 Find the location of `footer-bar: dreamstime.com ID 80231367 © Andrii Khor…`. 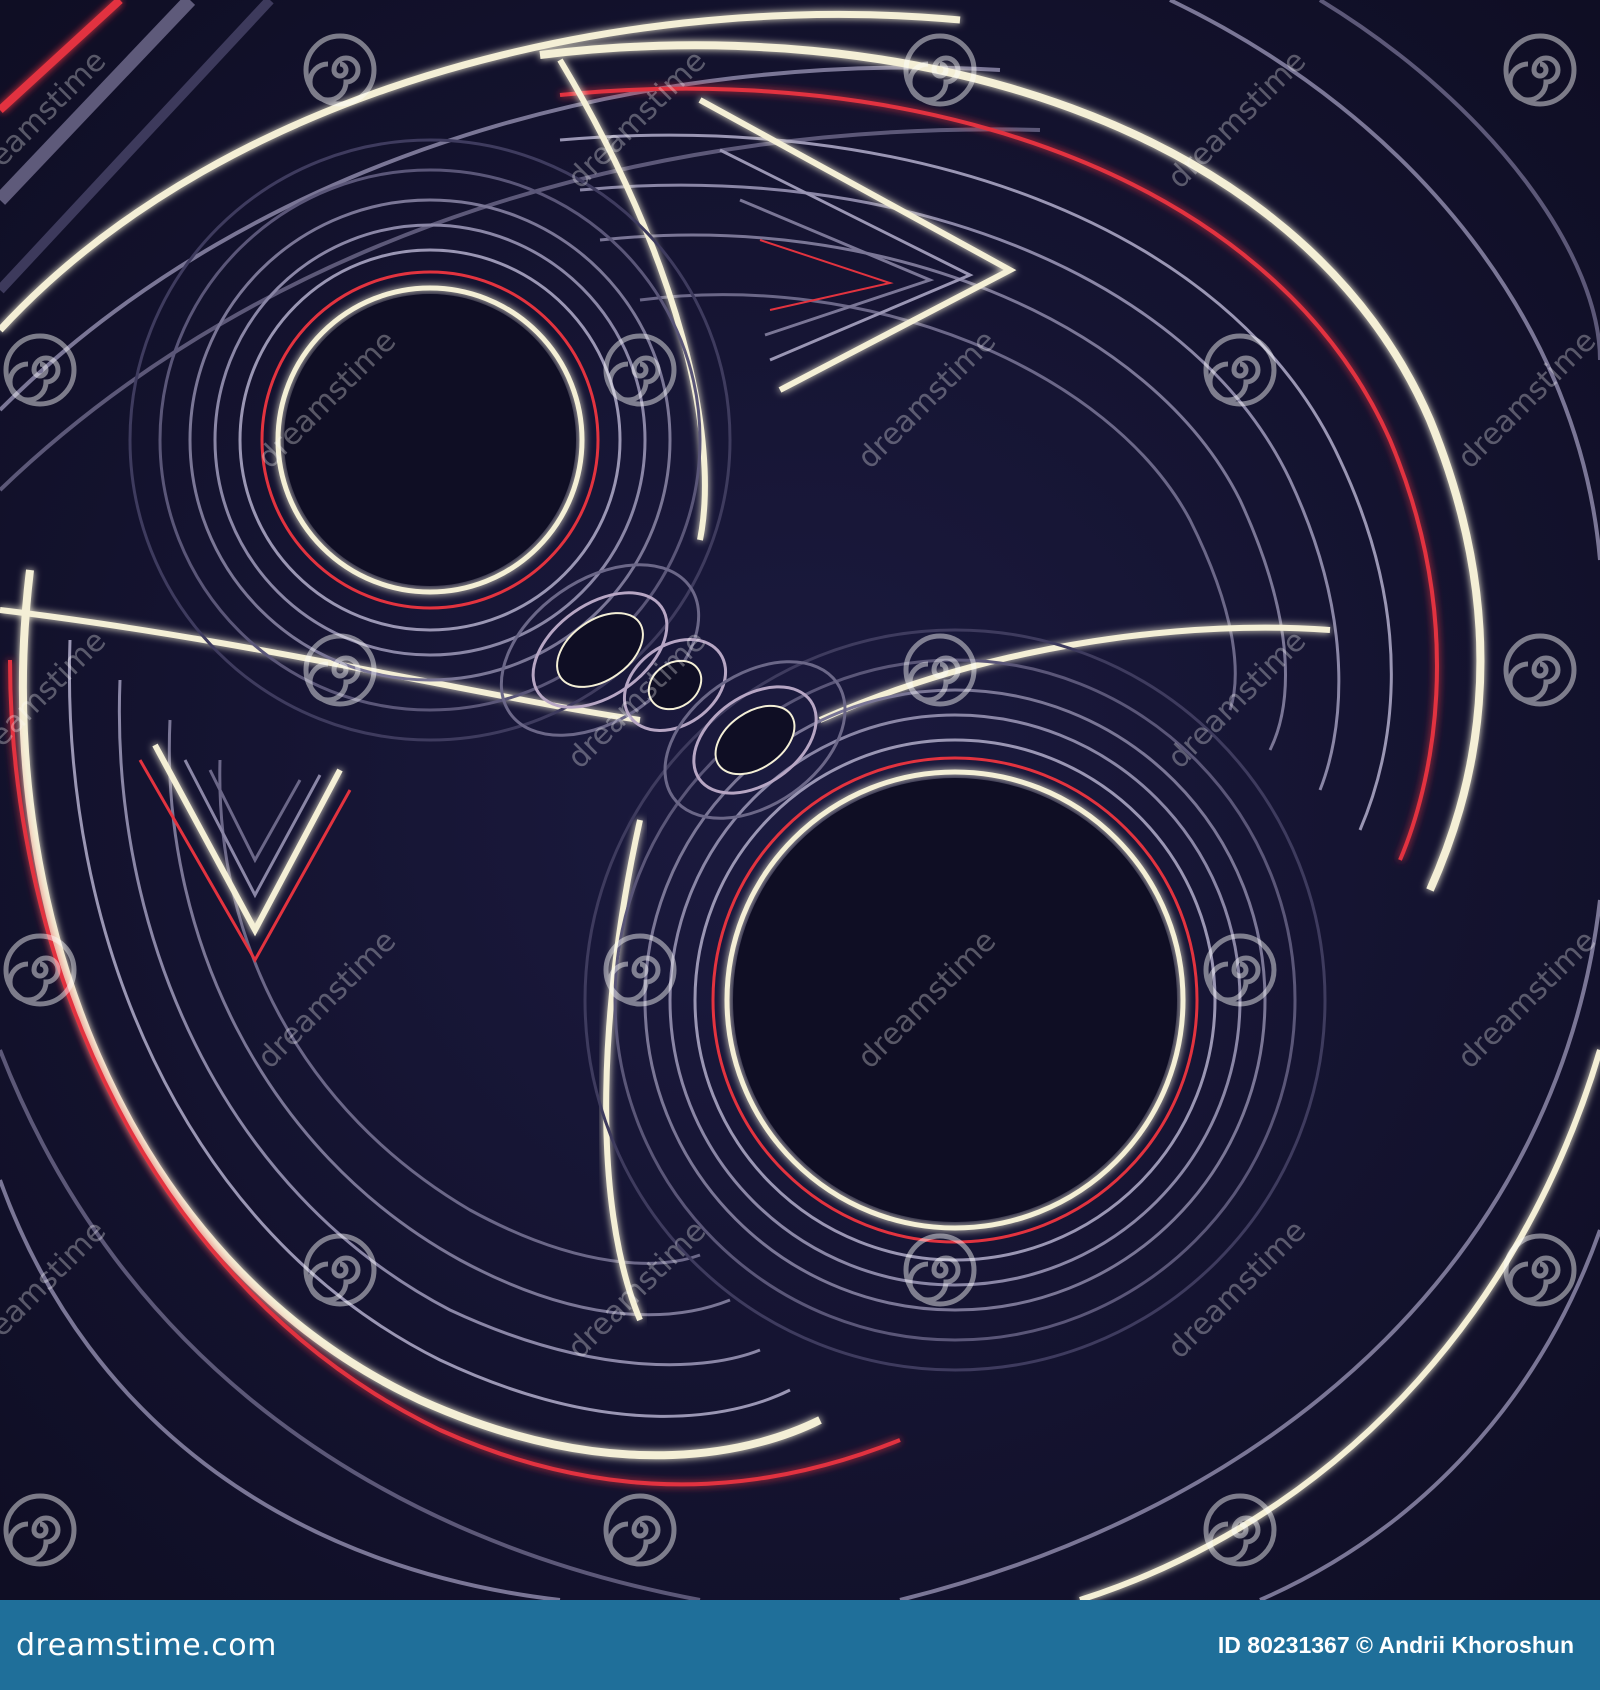

footer-bar: dreamstime.com ID 80231367 © Andrii Khor… is located at coordinates (800, 1645).